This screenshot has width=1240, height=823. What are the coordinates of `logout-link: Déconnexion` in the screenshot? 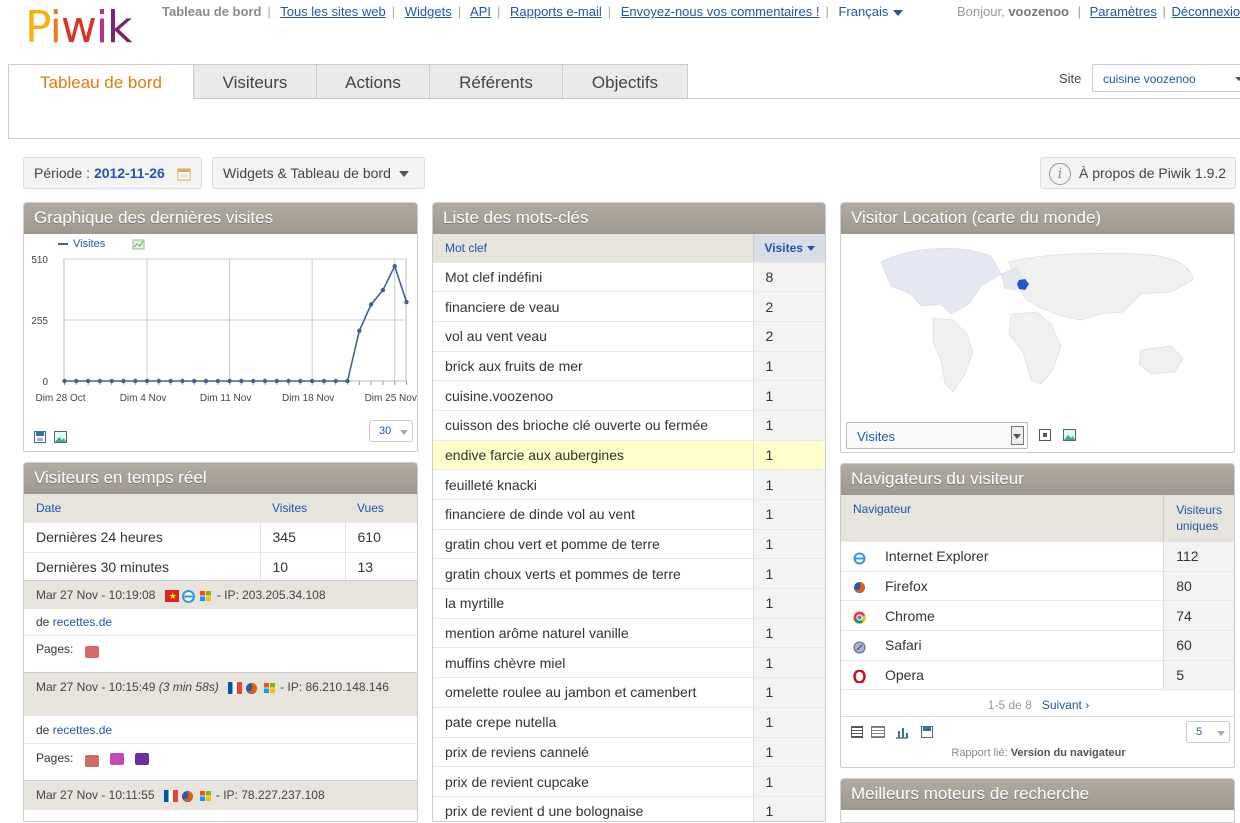 It's located at (1205, 11).